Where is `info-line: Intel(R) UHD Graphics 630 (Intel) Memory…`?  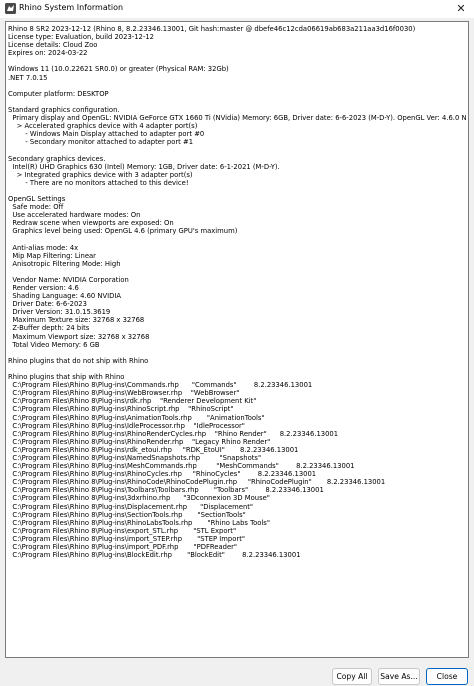
info-line: Intel(R) UHD Graphics 630 (Intel) Memory… is located at coordinates (144, 166).